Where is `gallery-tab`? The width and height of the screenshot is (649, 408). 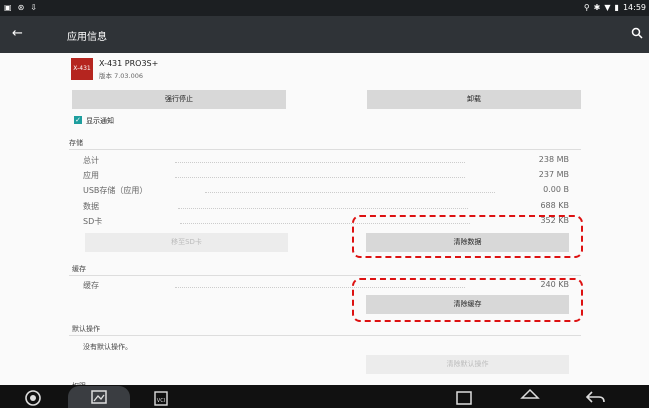
gallery-tab is located at coordinates (99, 397).